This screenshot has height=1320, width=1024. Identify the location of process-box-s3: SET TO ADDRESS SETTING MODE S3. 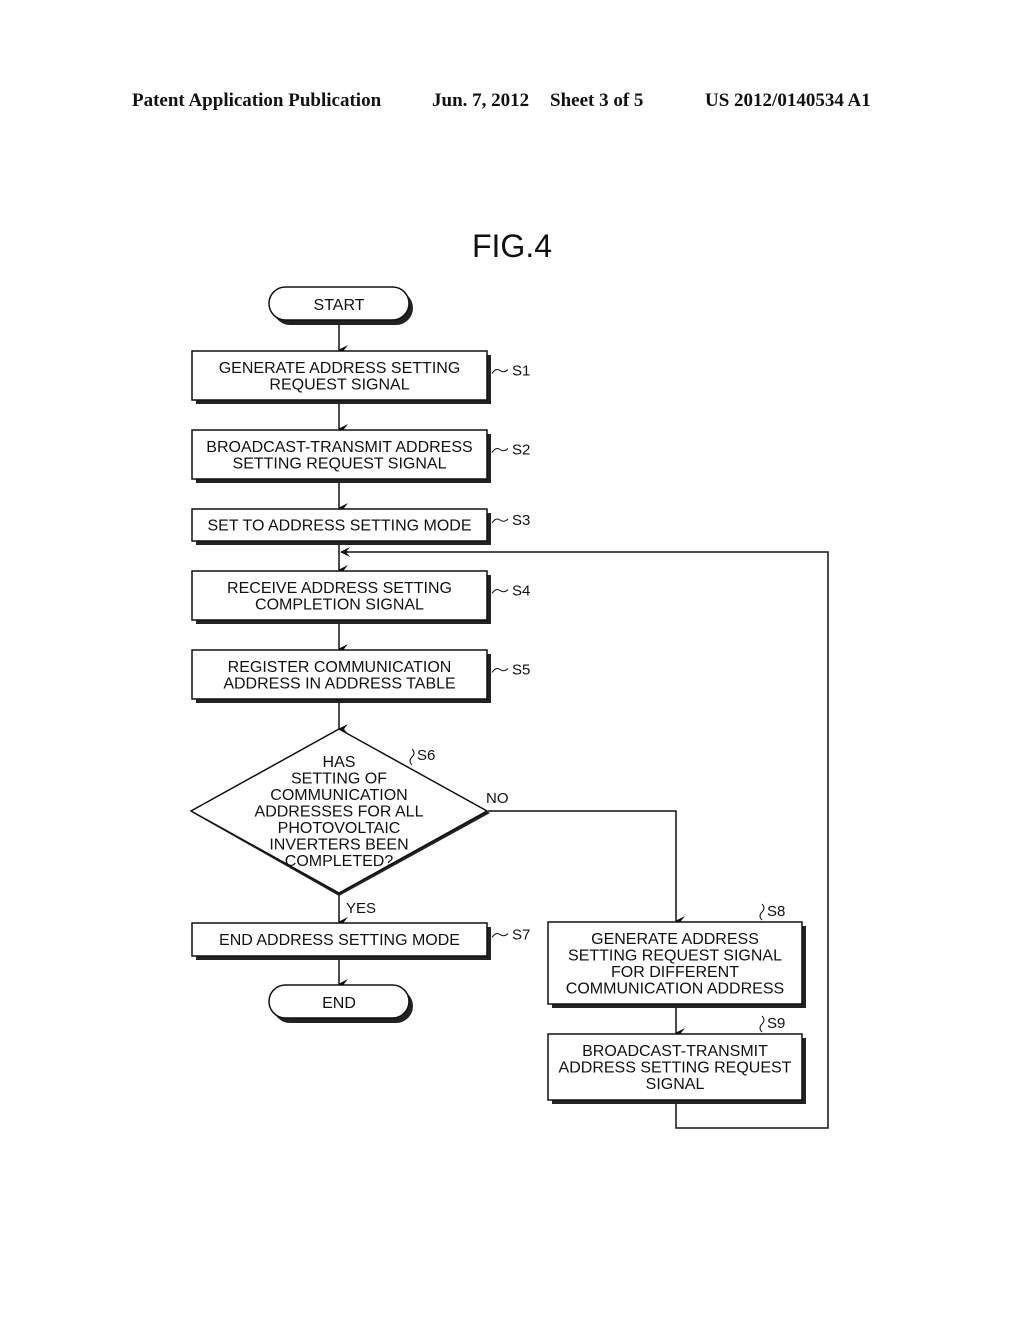
(360, 526).